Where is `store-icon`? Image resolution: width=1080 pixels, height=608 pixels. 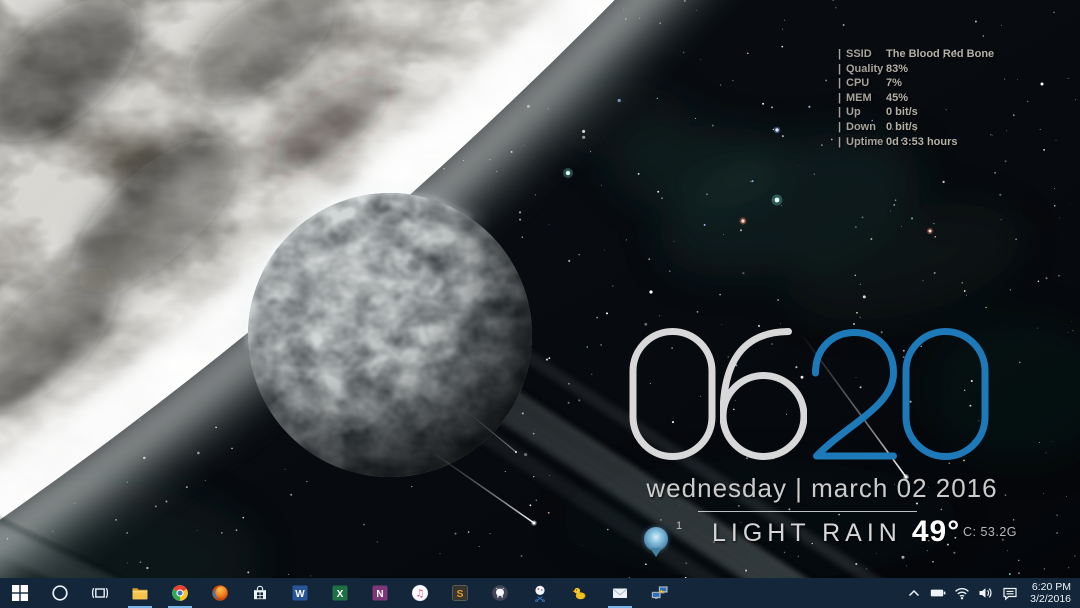
store-icon is located at coordinates (260, 593).